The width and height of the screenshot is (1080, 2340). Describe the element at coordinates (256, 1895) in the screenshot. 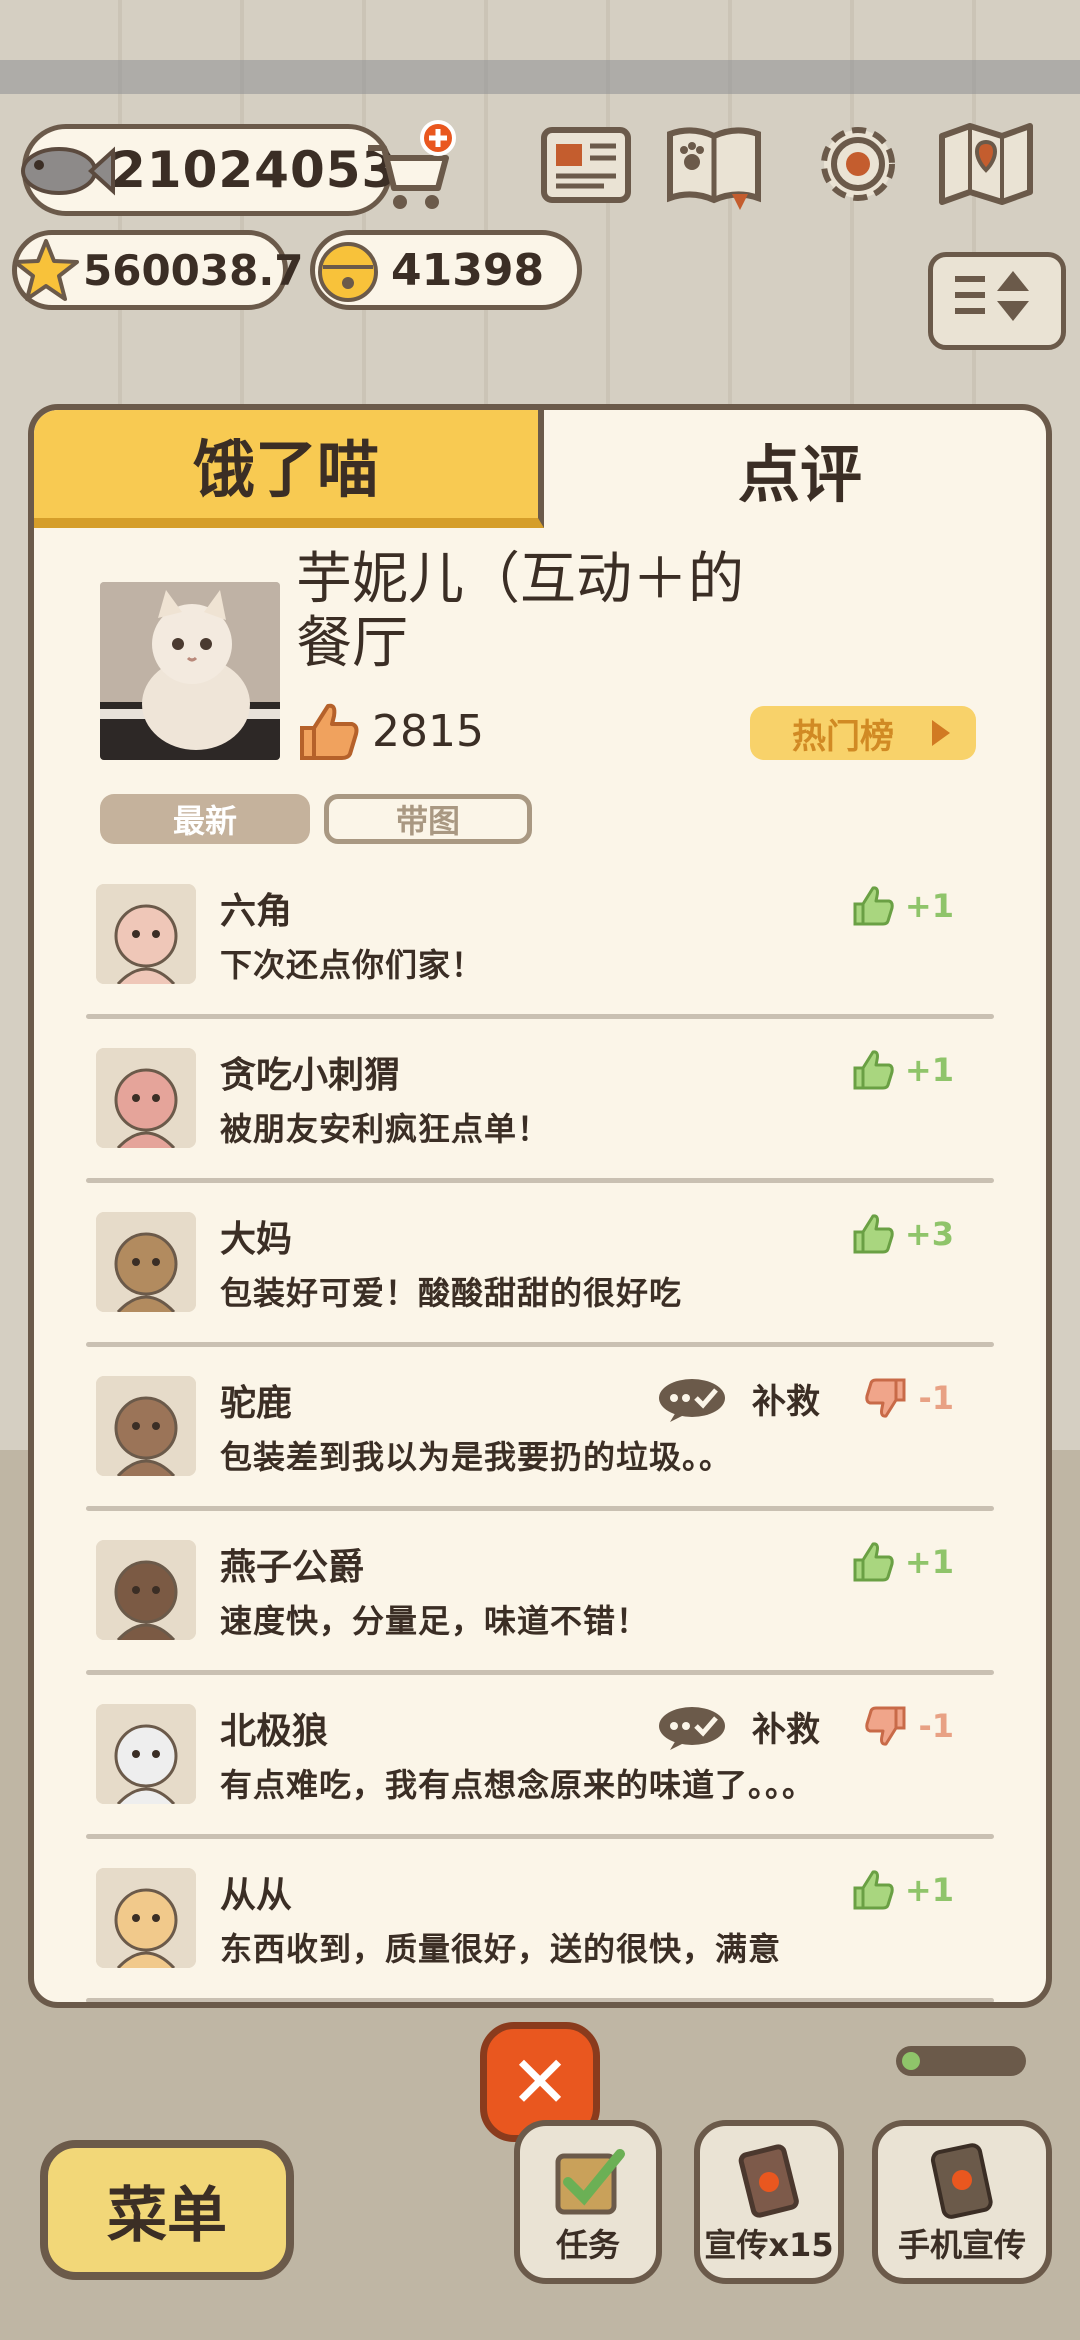

I see `reviewer-name: 从从` at that location.